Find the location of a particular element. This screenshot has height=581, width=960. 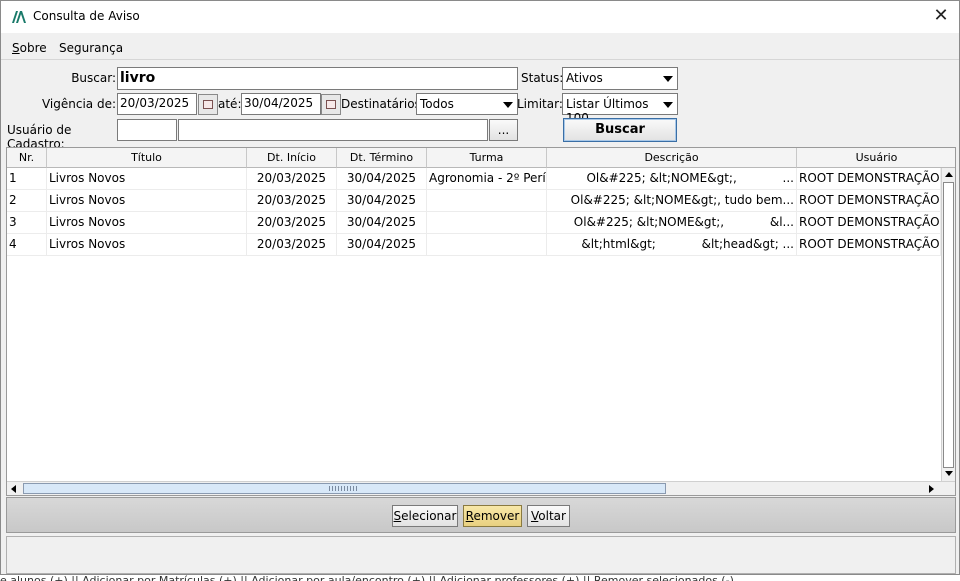

scroll-left-icon is located at coordinates (13, 489).